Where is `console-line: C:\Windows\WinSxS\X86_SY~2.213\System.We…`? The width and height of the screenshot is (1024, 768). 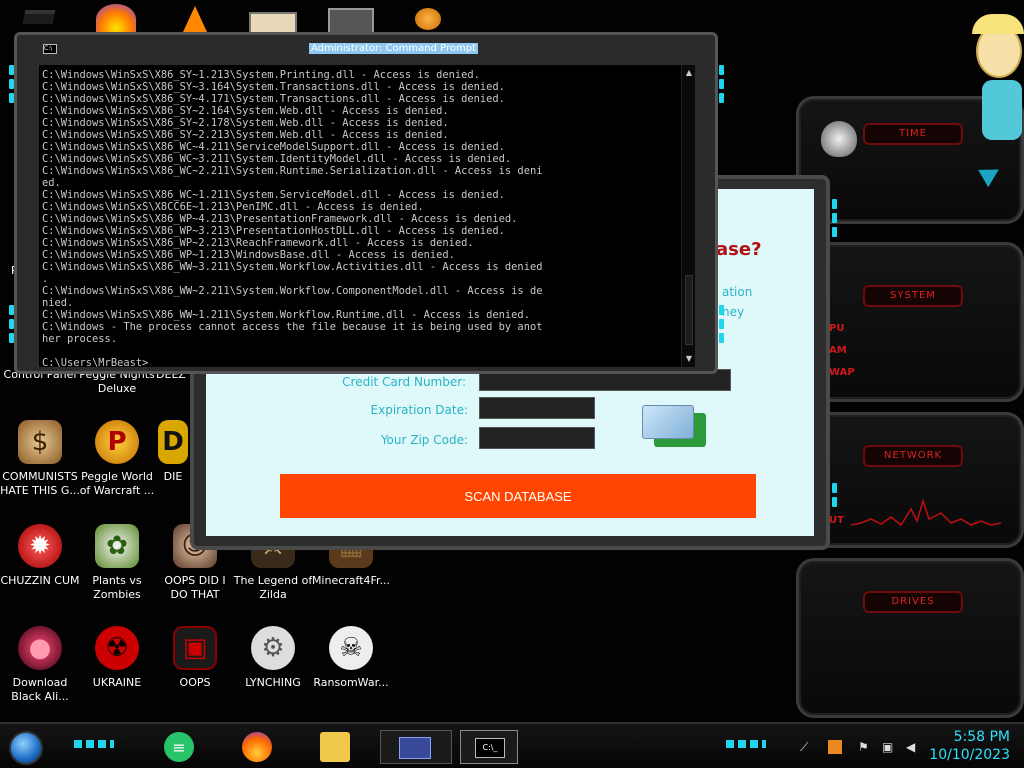
console-line: C:\Windows\WinSxS\X86_SY~2.213\System.We… is located at coordinates (245, 135).